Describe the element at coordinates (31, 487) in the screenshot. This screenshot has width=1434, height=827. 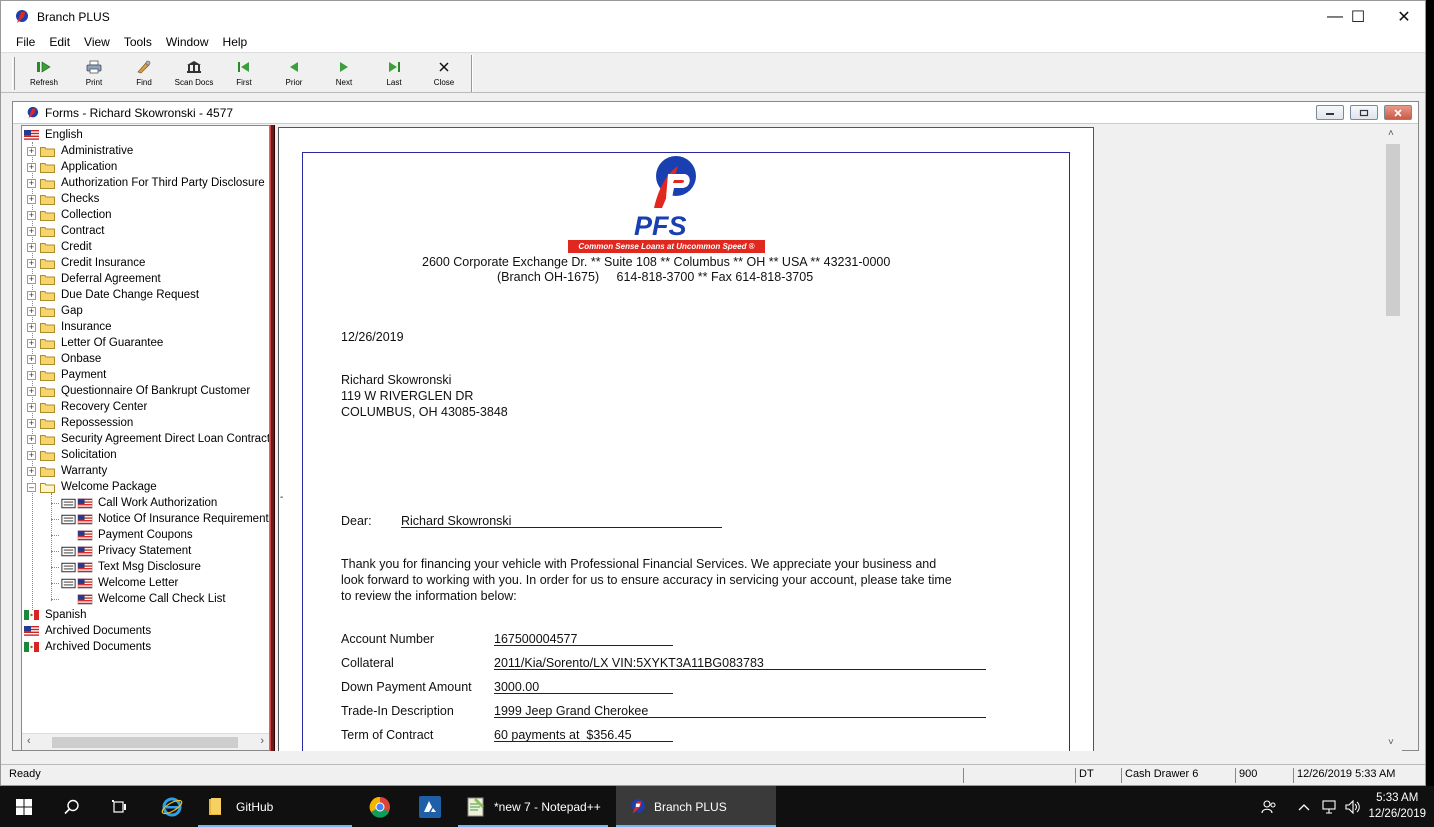
I see `collapse-icon: –` at that location.